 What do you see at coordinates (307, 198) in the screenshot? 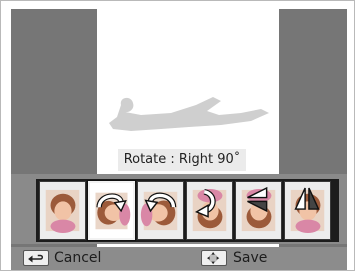
I see `flip-horizontal-icon` at bounding box center [307, 198].